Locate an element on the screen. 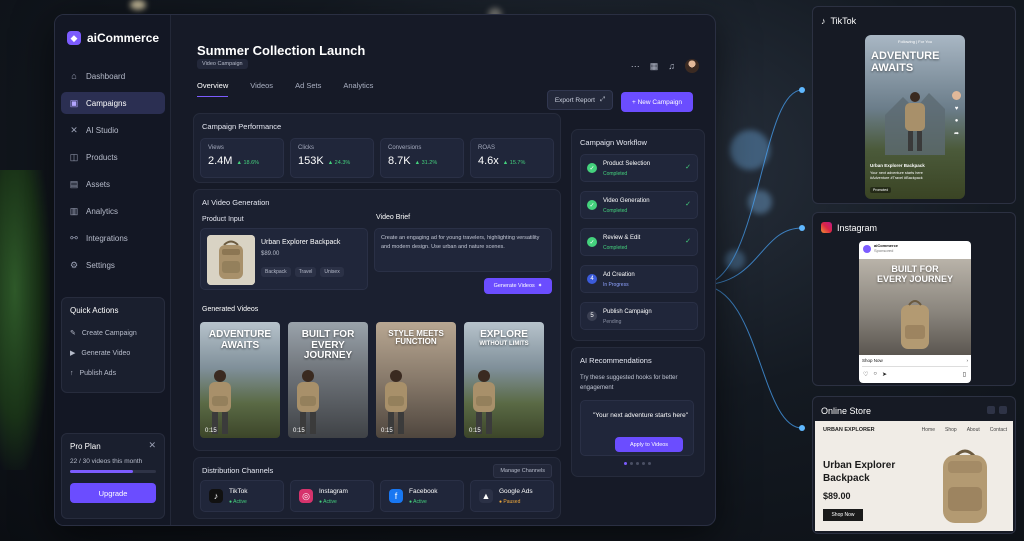 The image size is (1024, 541). sidebar-item-integrations: ⚯ Integrations is located at coordinates (113, 238).